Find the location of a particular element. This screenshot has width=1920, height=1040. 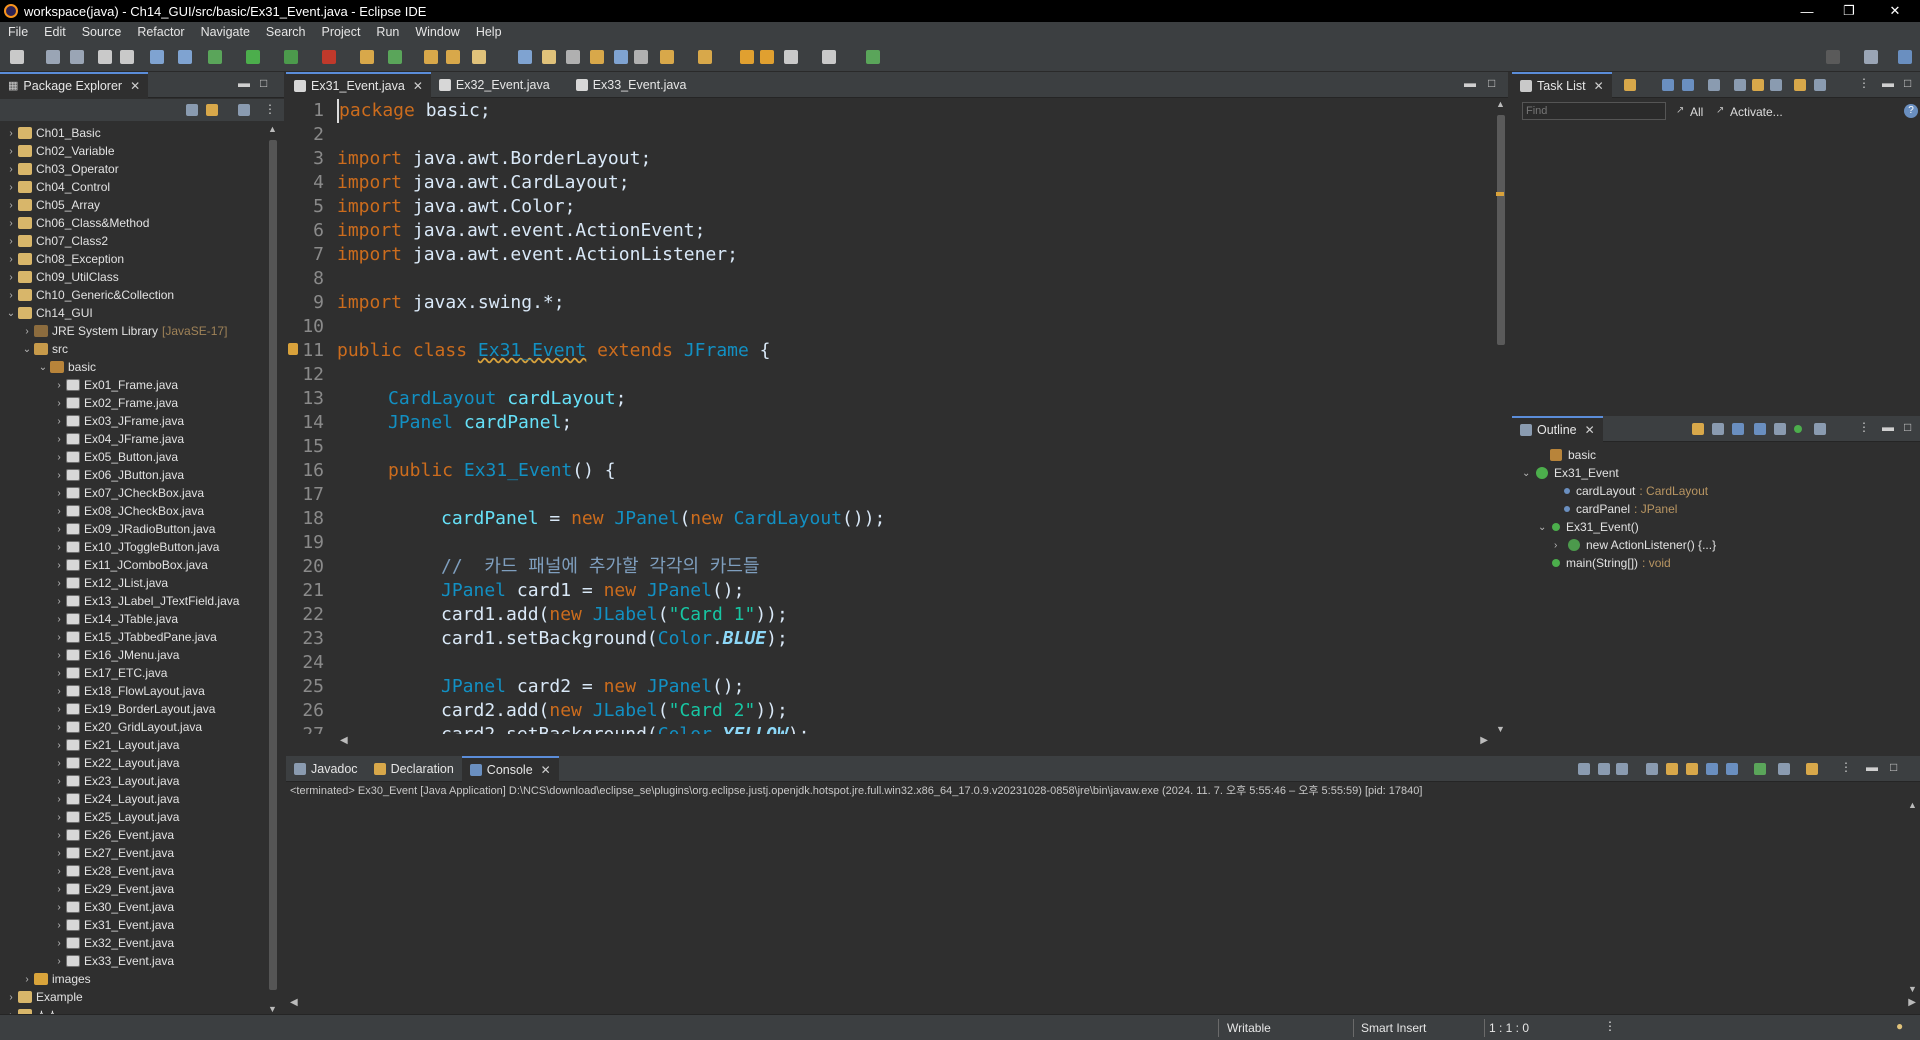

java-file-item: › Ex32_Event.java is located at coordinates (133, 943).